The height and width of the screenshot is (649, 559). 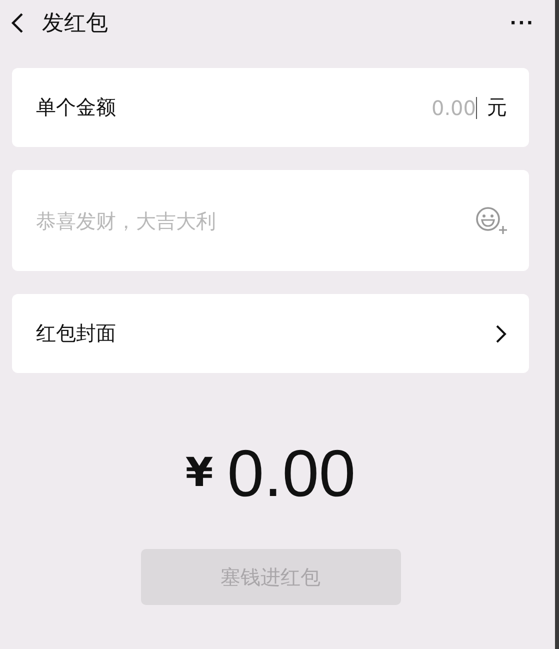 I want to click on amount-label: 单个金额, so click(x=76, y=107).